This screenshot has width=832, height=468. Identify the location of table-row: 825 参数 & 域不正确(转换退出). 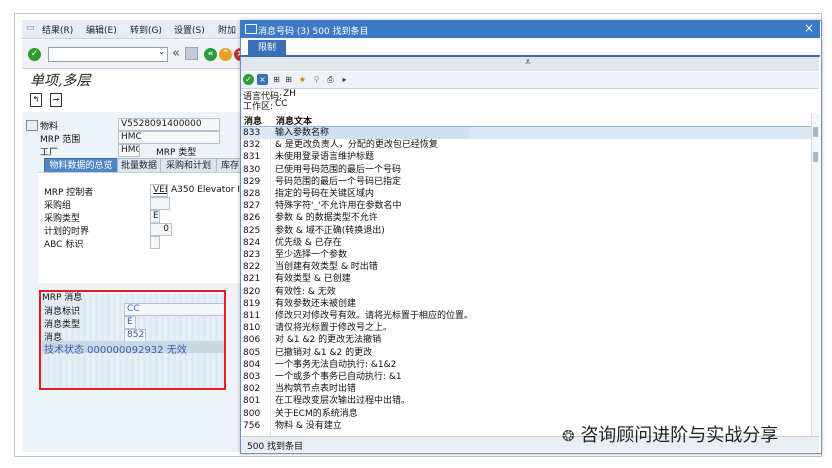
(526, 231).